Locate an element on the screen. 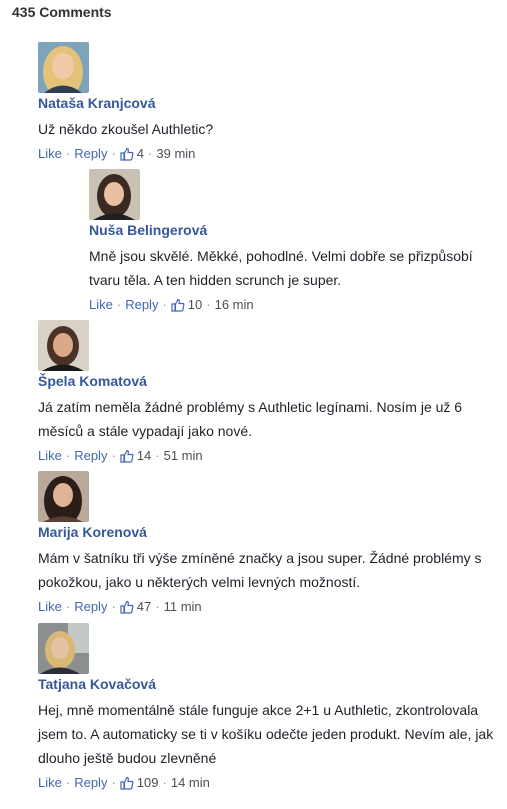 The height and width of the screenshot is (809, 507). timestamp: 11 min is located at coordinates (183, 606).